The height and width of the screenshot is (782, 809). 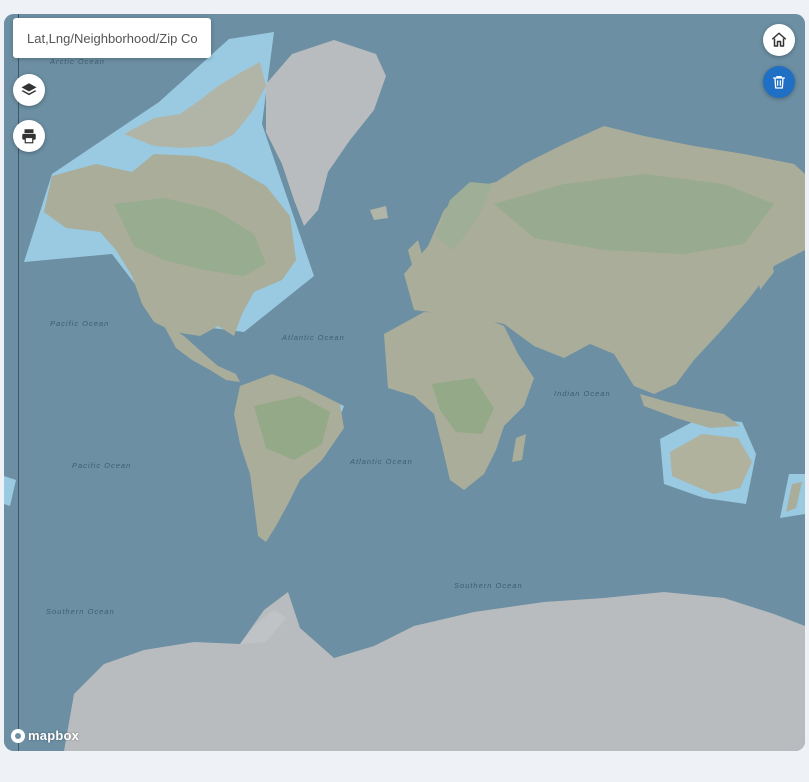 I want to click on layers-button, so click(x=29, y=90).